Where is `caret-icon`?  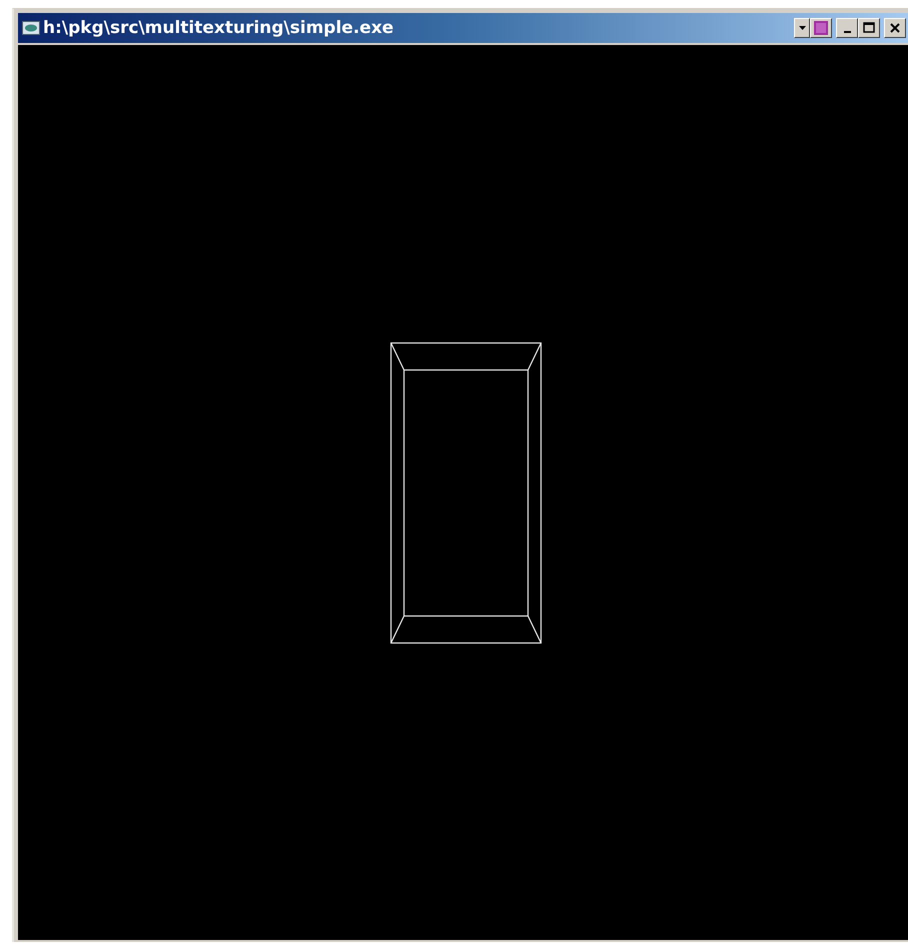 caret-icon is located at coordinates (802, 28).